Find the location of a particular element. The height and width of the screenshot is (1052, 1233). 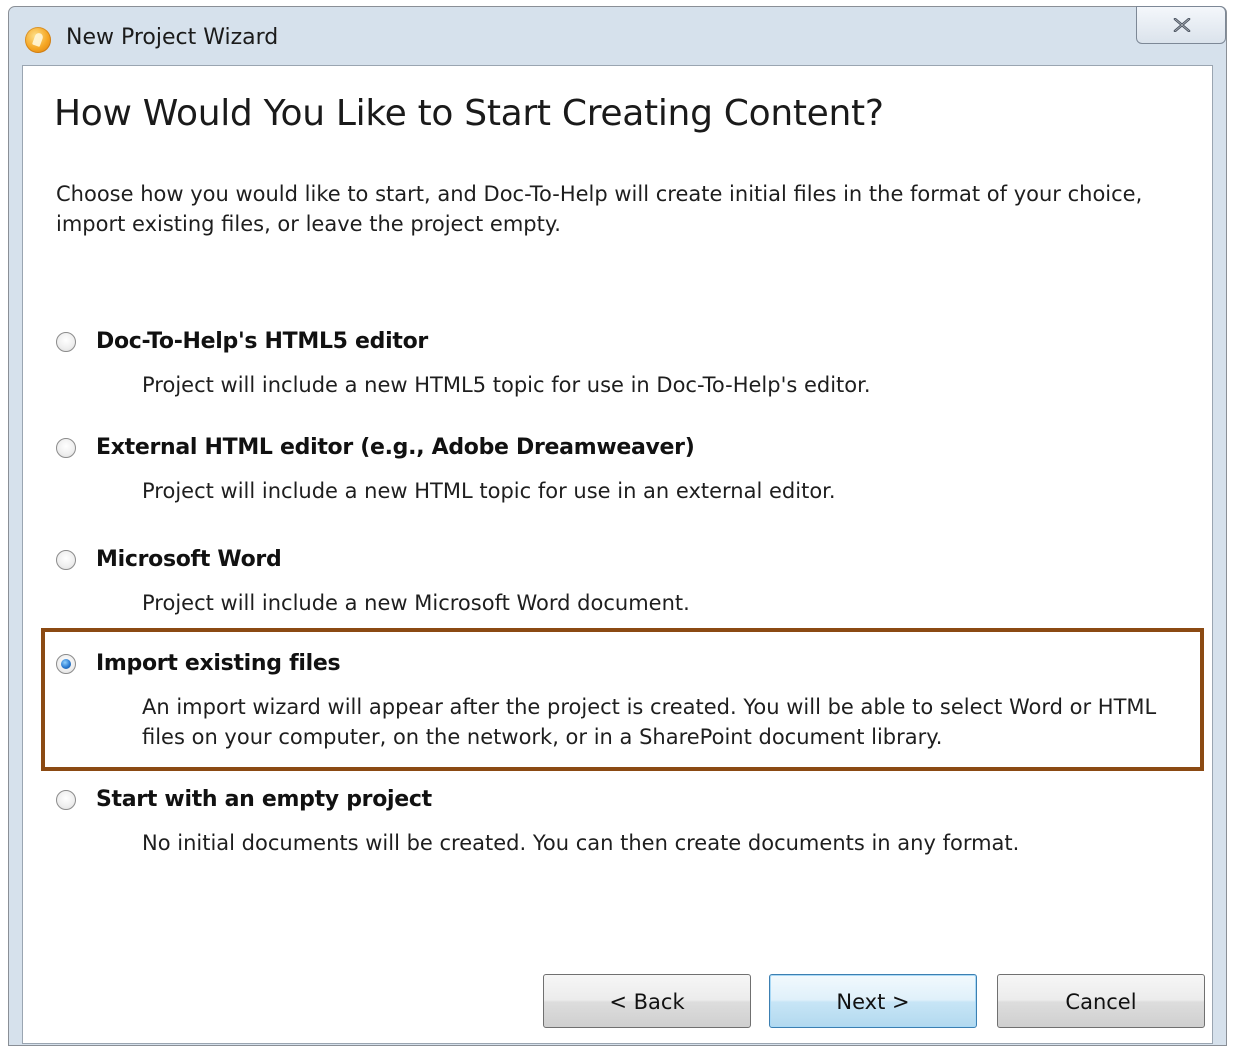

doc-to-help-app-icon is located at coordinates (38, 40).